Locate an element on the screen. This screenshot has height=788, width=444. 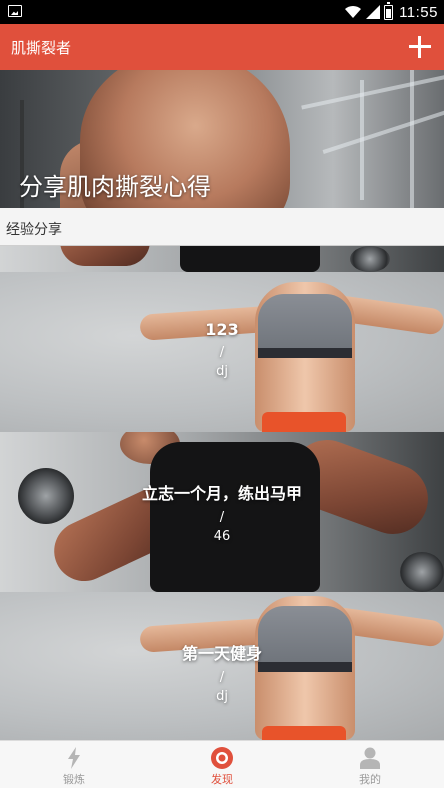
status-bar: 11:55 is located at coordinates (222, 12).